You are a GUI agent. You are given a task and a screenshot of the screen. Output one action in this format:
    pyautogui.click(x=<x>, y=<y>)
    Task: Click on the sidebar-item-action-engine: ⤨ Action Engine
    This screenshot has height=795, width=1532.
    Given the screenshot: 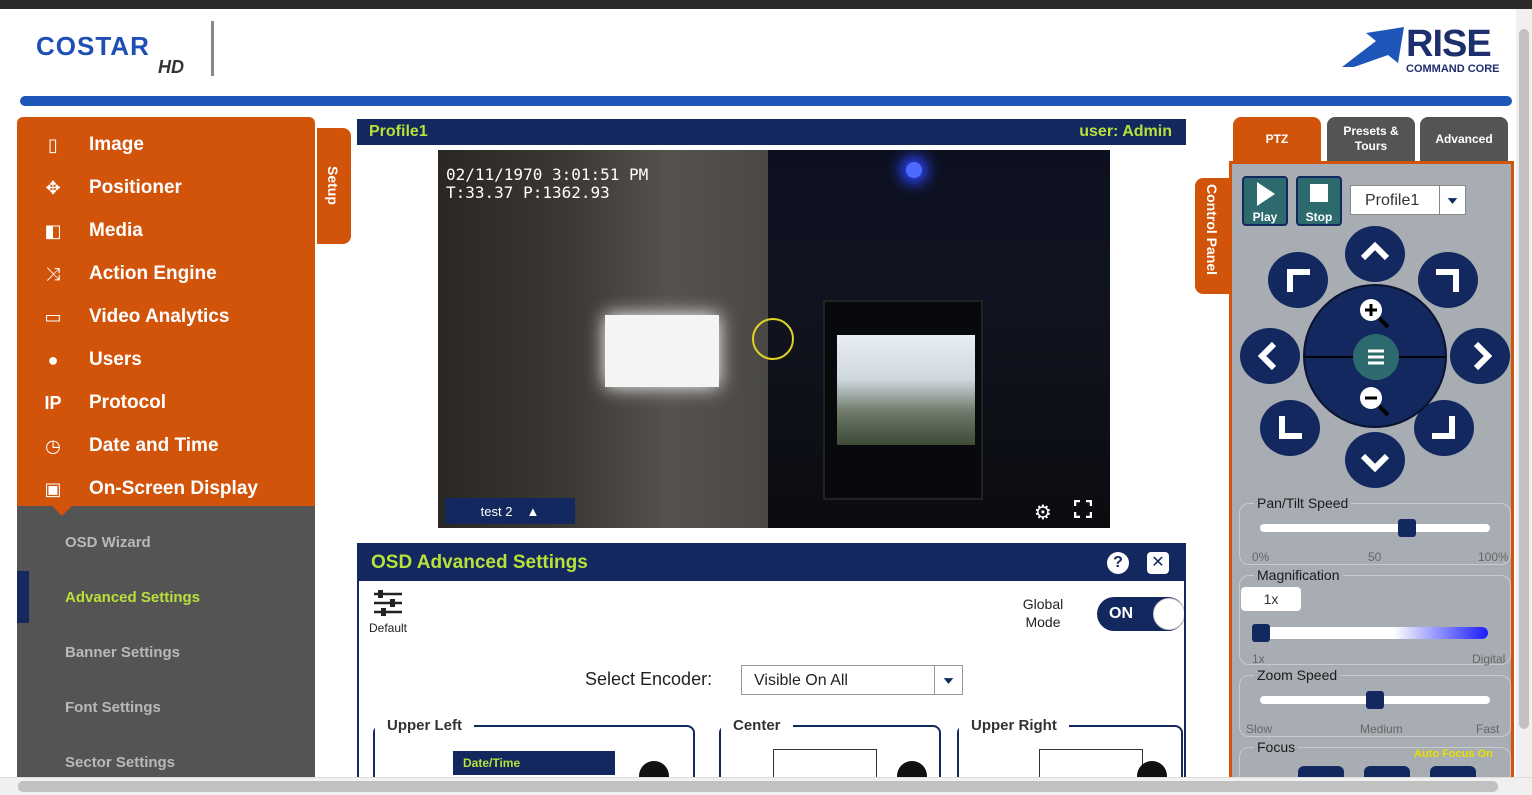 What is the action you would take?
    pyautogui.click(x=166, y=274)
    